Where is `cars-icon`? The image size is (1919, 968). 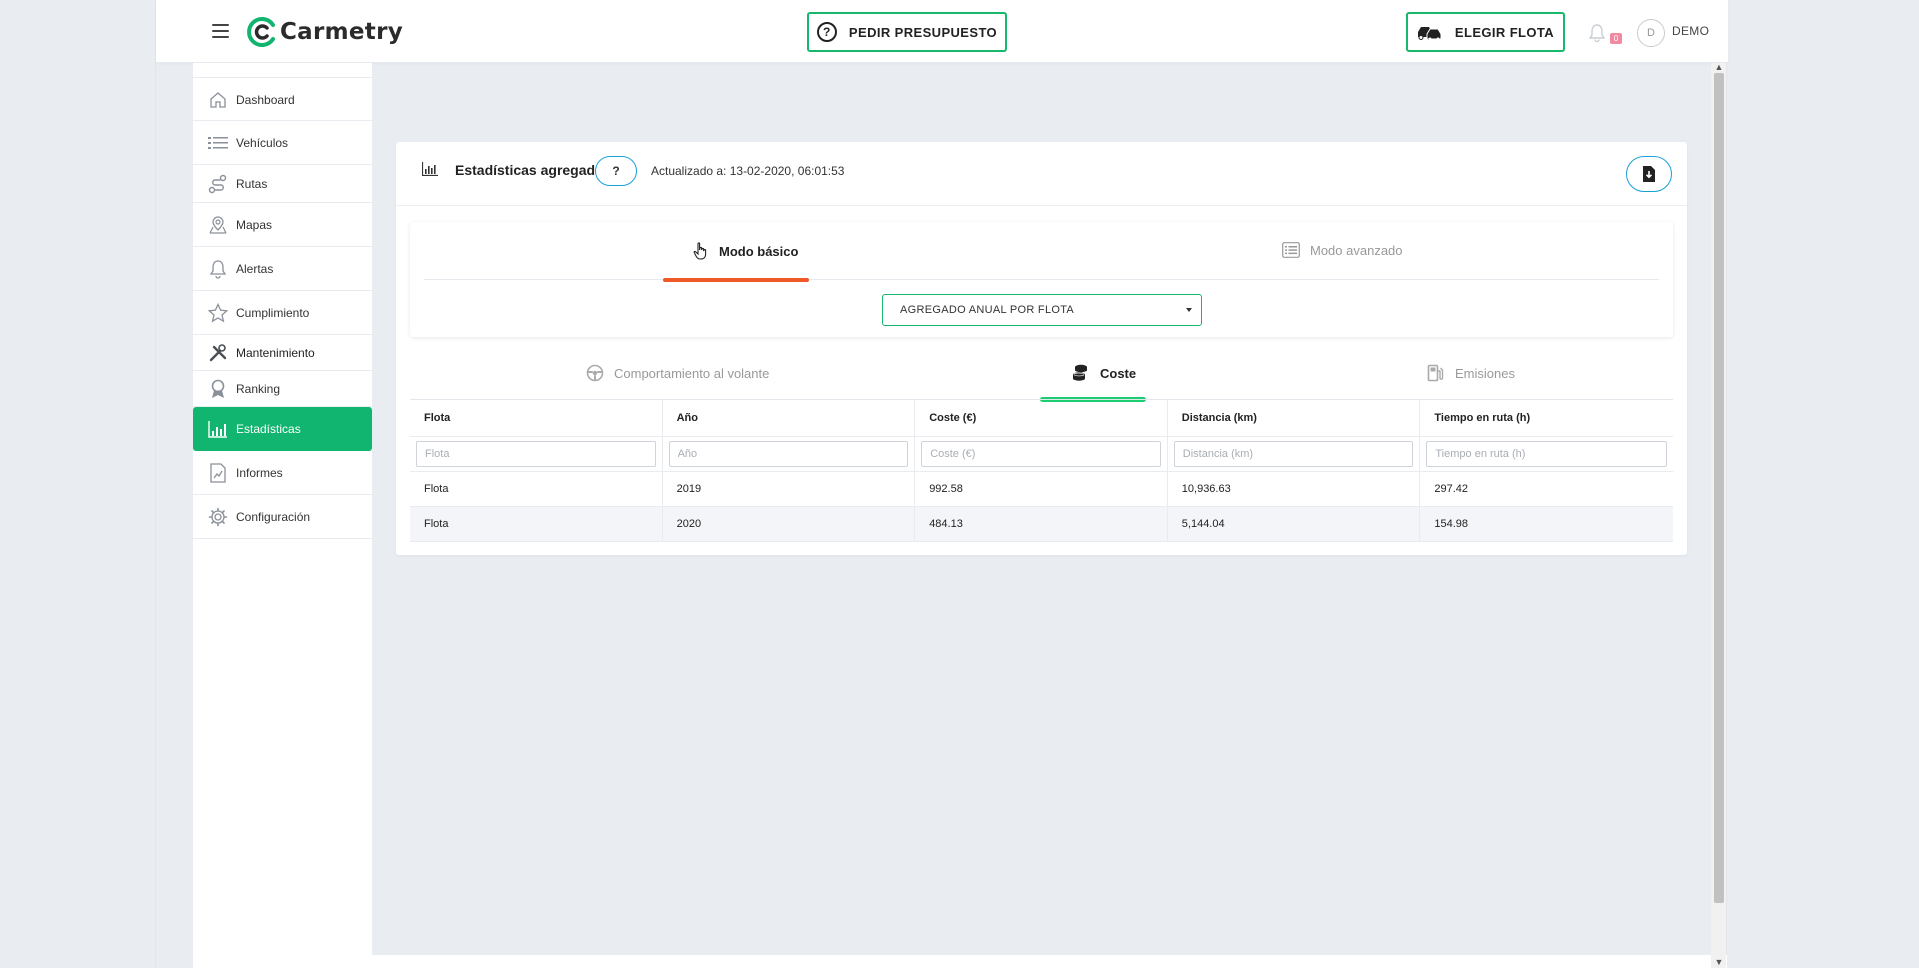 cars-icon is located at coordinates (1429, 33).